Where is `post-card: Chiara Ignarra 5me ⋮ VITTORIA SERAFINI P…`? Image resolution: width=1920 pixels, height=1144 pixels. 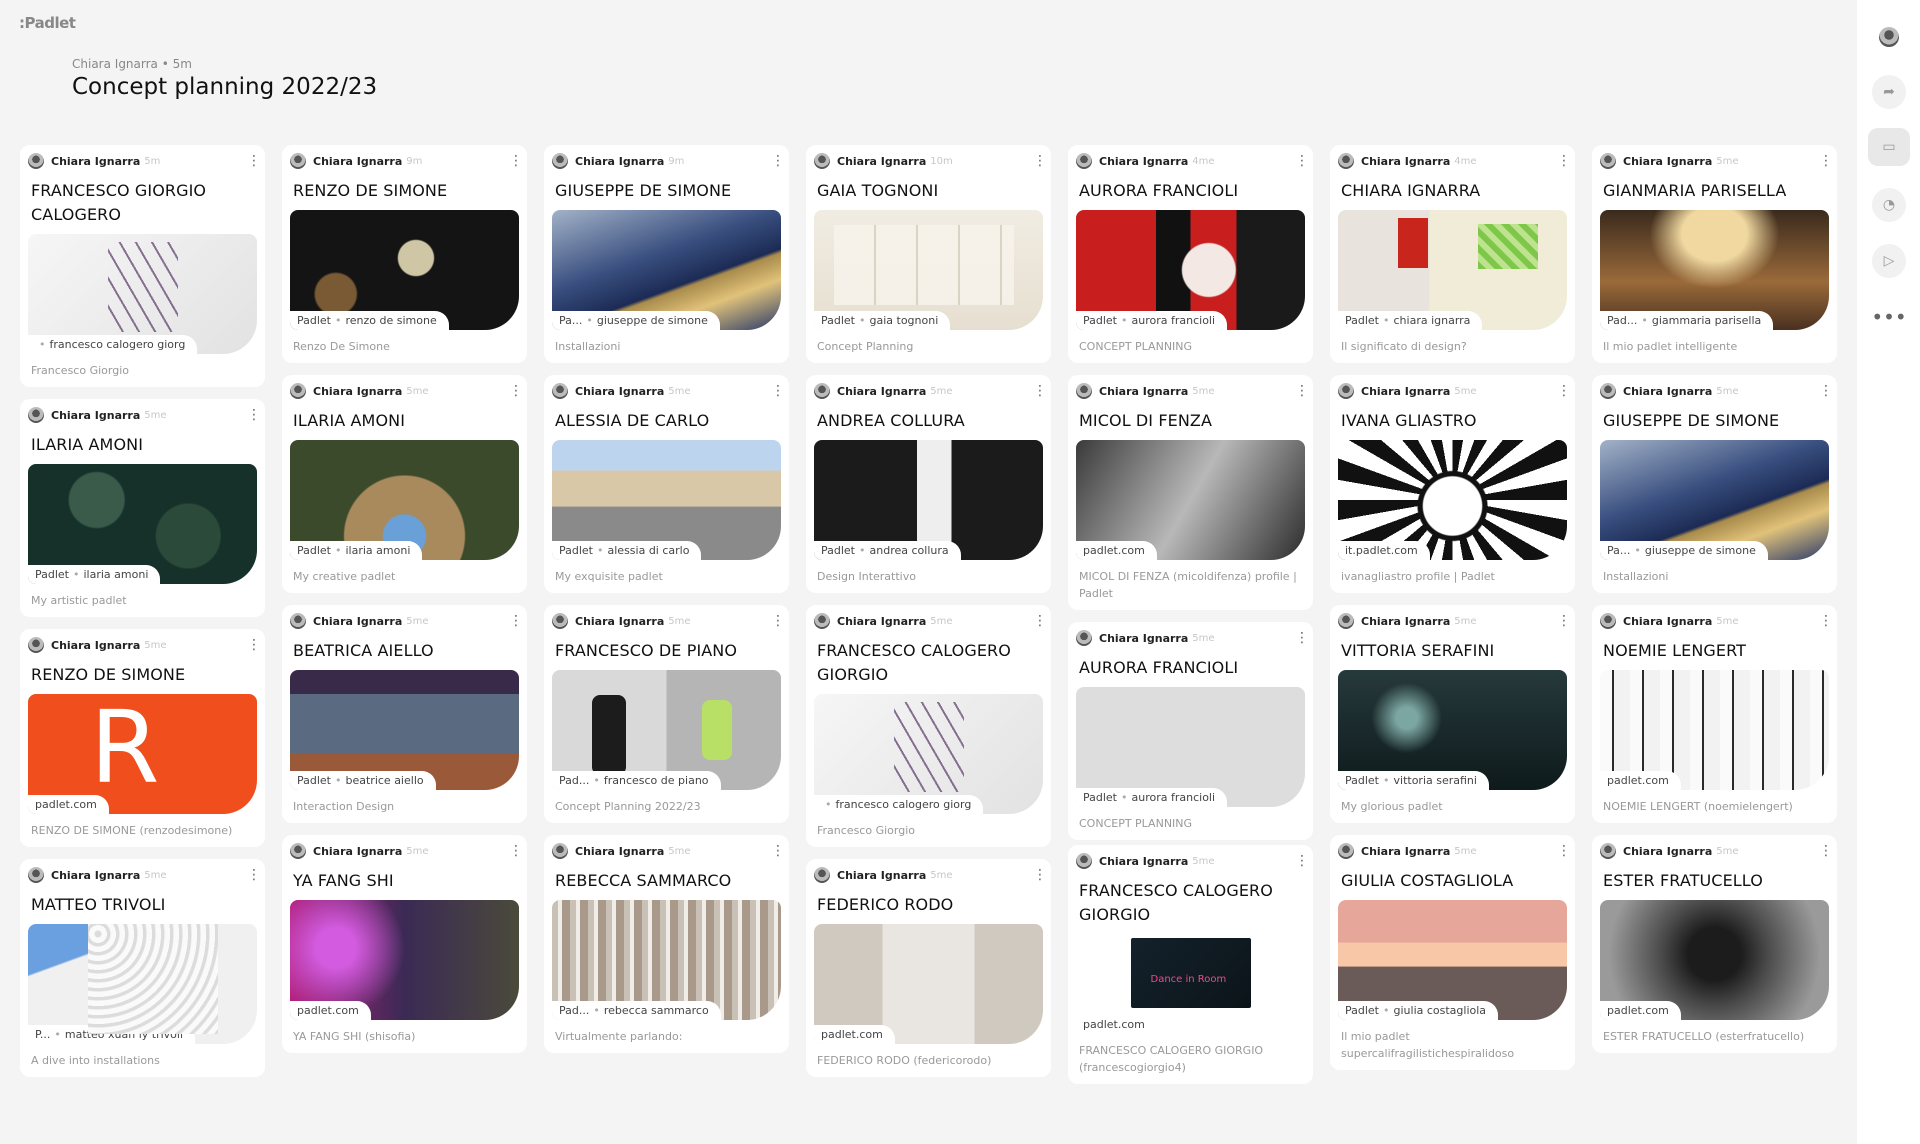
post-card: Chiara Ignarra 5me ⋮ VITTORIA SERAFINI P… is located at coordinates (1452, 714).